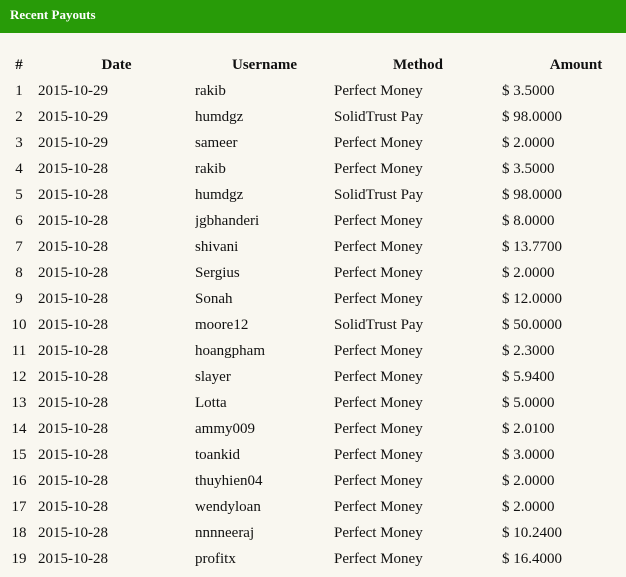  I want to click on cell-username: ammy009, so click(225, 428).